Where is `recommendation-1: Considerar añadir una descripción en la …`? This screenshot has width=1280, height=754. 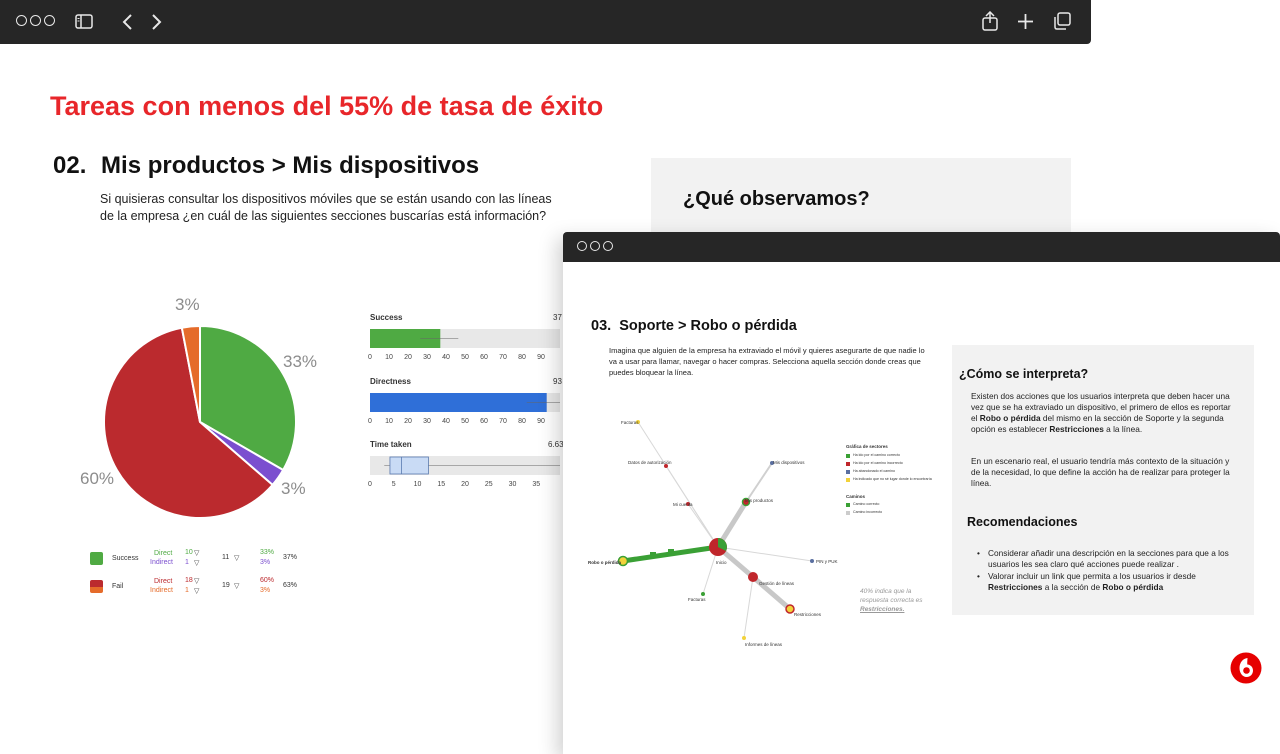 recommendation-1: Considerar añadir una descripción en la … is located at coordinates (1108, 558).